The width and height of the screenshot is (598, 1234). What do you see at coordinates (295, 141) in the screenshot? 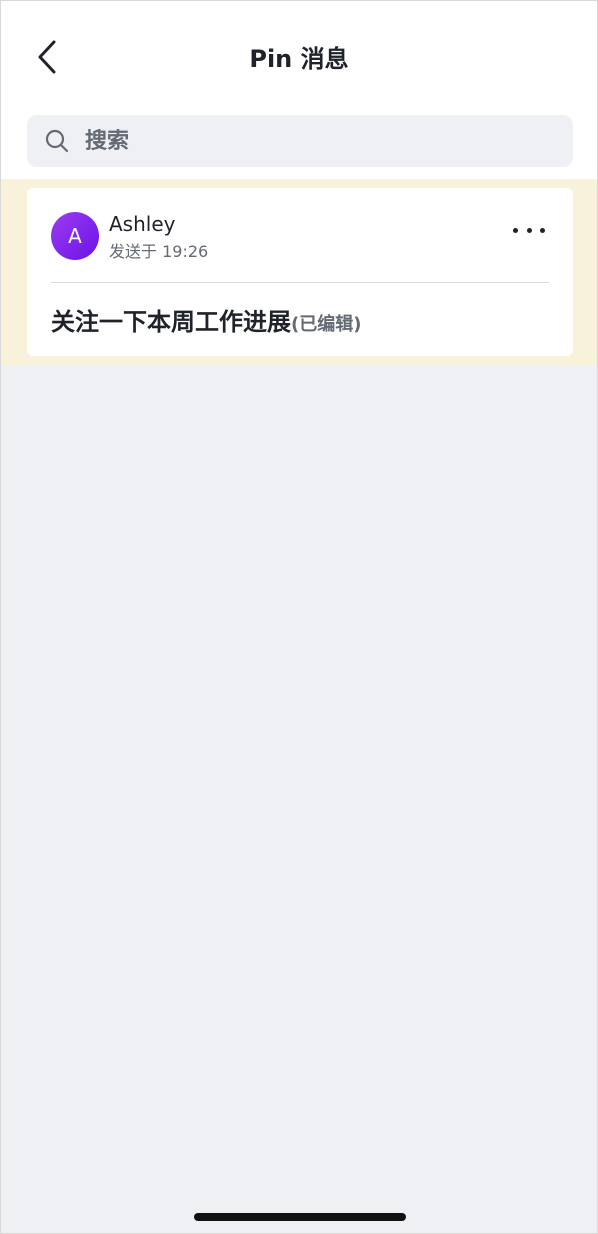
I see `search-input` at bounding box center [295, 141].